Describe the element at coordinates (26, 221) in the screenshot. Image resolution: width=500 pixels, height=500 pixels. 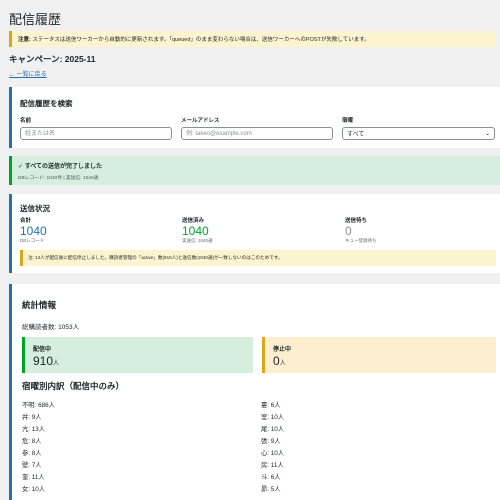
I see `total-label: 合計` at that location.